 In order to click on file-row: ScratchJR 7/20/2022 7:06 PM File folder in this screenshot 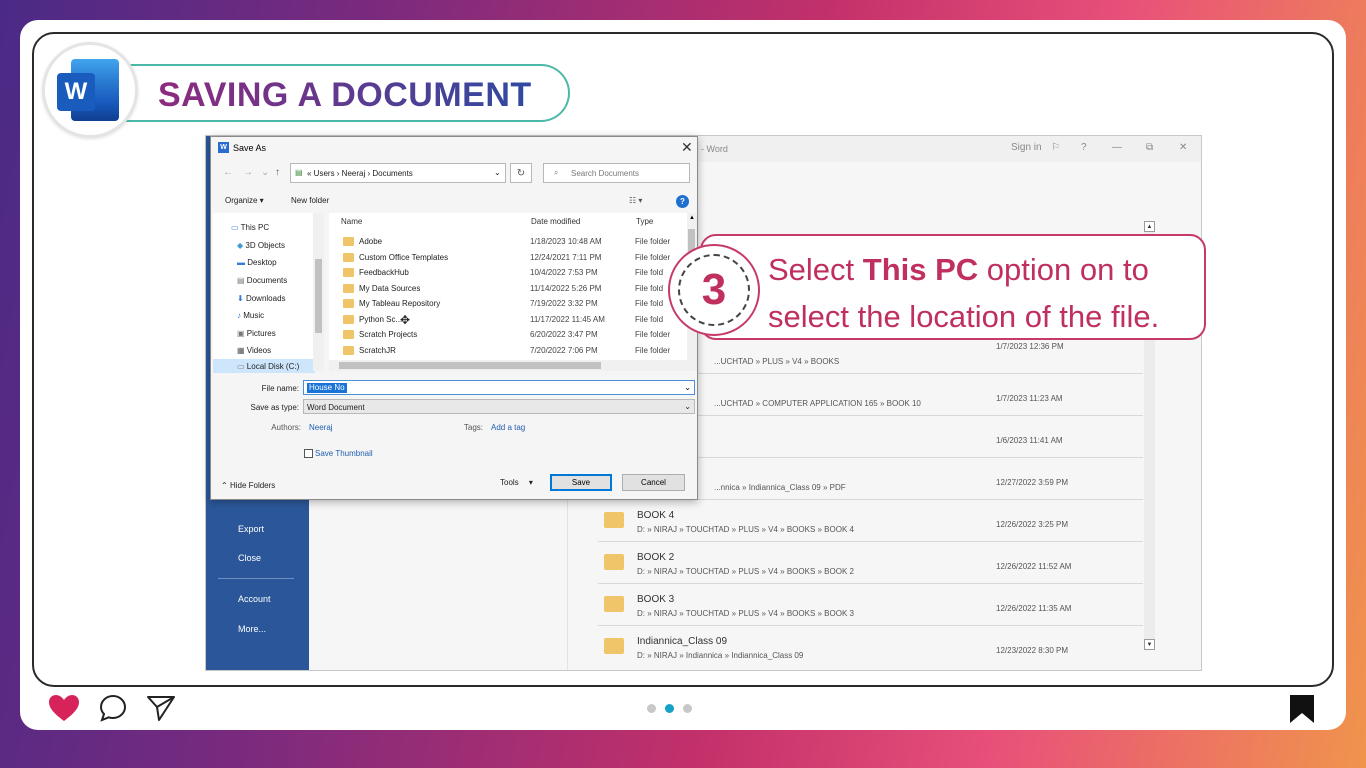, I will do `click(510, 351)`.